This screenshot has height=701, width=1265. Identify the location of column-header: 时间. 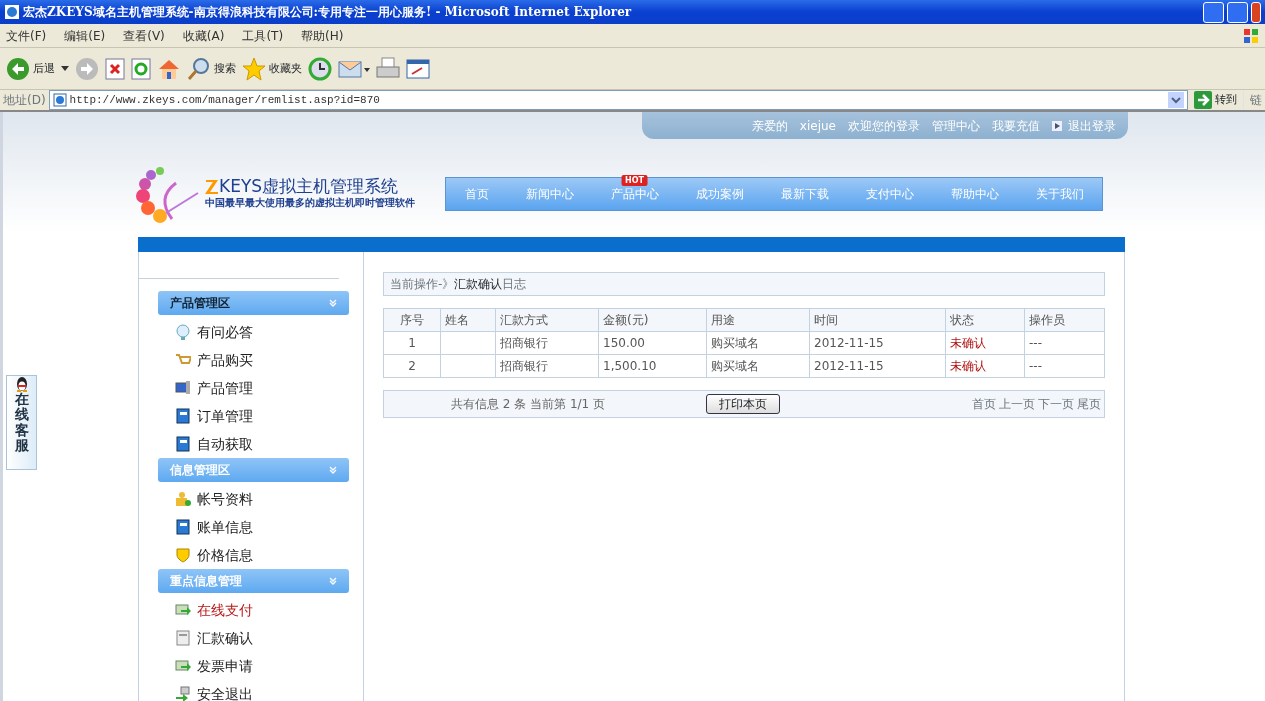
(877, 320).